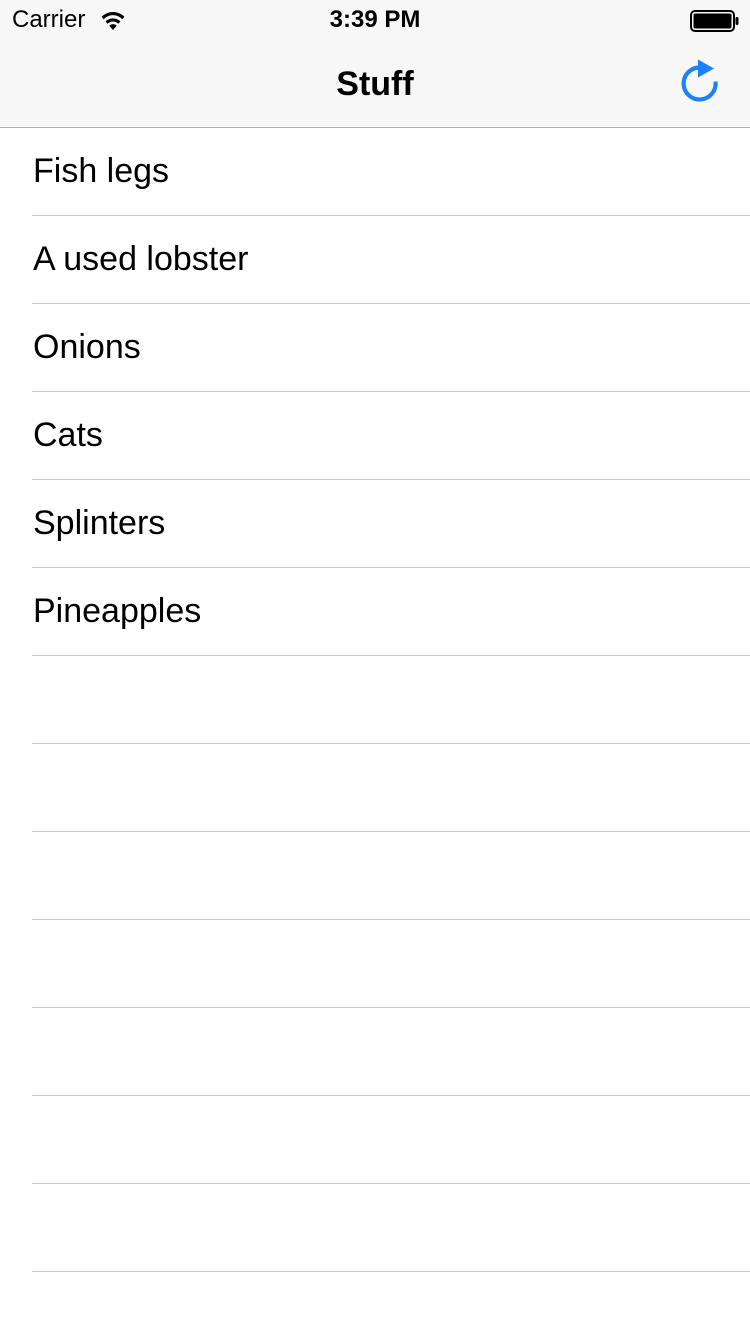 The image size is (750, 1334). Describe the element at coordinates (375, 172) in the screenshot. I see `table-row: Fish legs` at that location.